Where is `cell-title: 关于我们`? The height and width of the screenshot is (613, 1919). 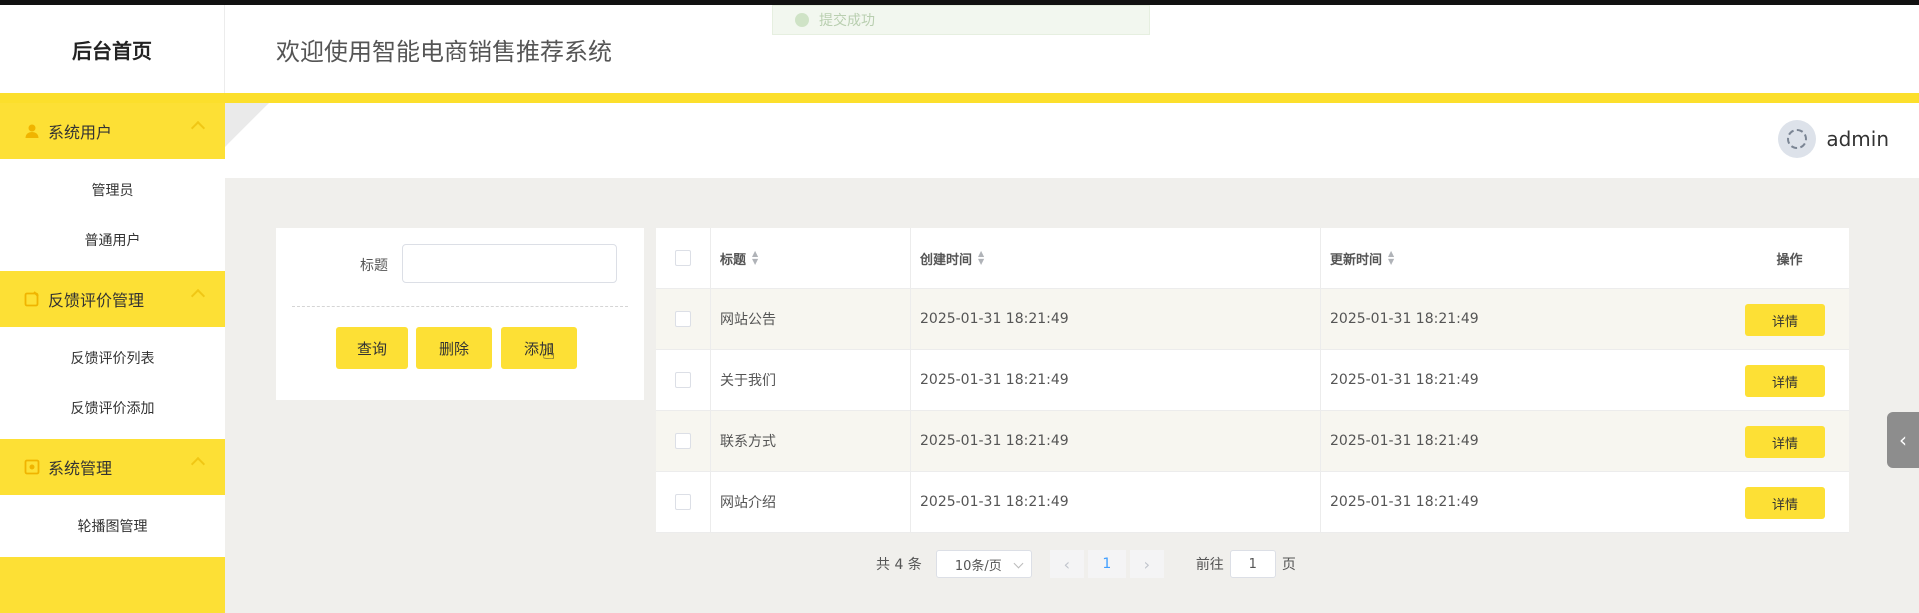
cell-title: 关于我们 is located at coordinates (748, 381).